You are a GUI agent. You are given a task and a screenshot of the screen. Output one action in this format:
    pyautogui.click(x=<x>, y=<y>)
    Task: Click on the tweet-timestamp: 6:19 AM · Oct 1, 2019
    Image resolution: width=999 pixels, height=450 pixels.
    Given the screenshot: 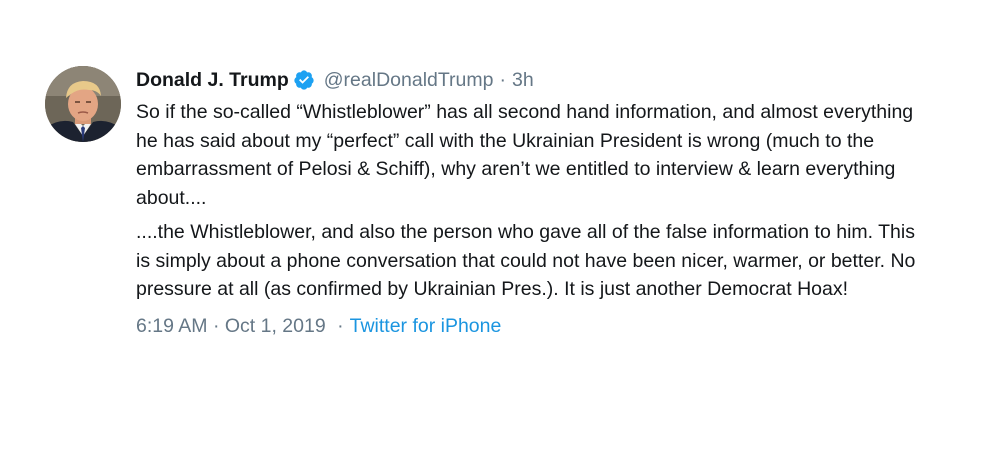 What is the action you would take?
    pyautogui.click(x=231, y=326)
    